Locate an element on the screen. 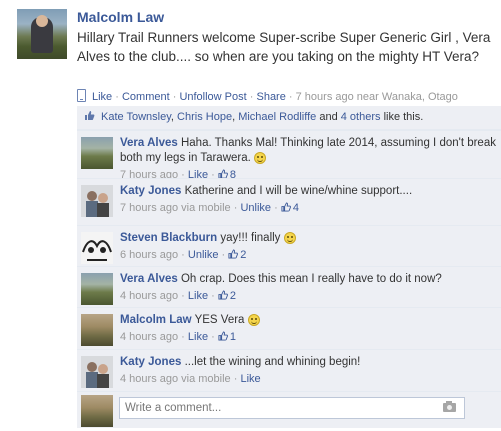 This screenshot has width=501, height=431. commenter-name: Steven Blackburn is located at coordinates (168, 238).